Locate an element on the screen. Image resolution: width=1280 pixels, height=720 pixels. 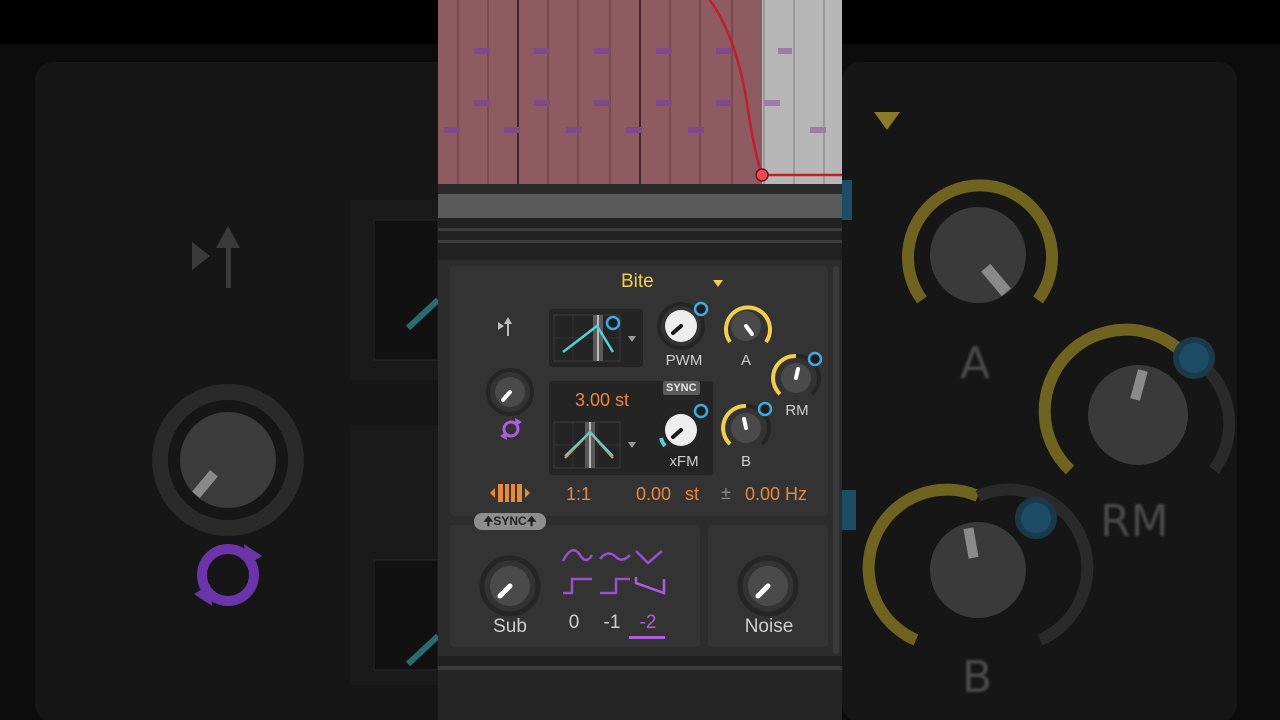
pwm-knob is located at coordinates (683, 324).